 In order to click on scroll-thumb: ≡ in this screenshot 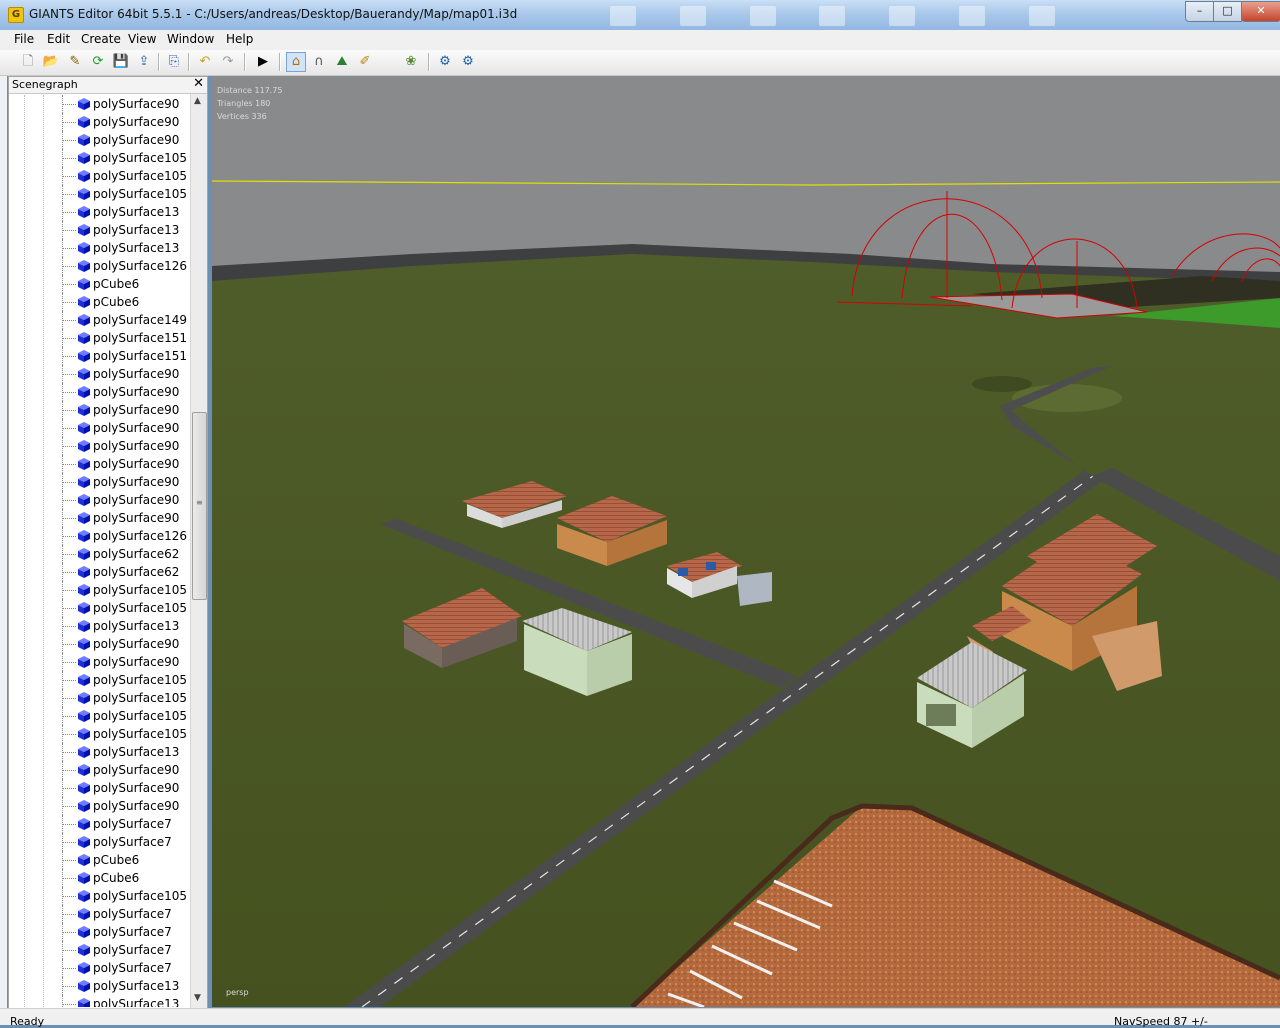, I will do `click(199, 506)`.